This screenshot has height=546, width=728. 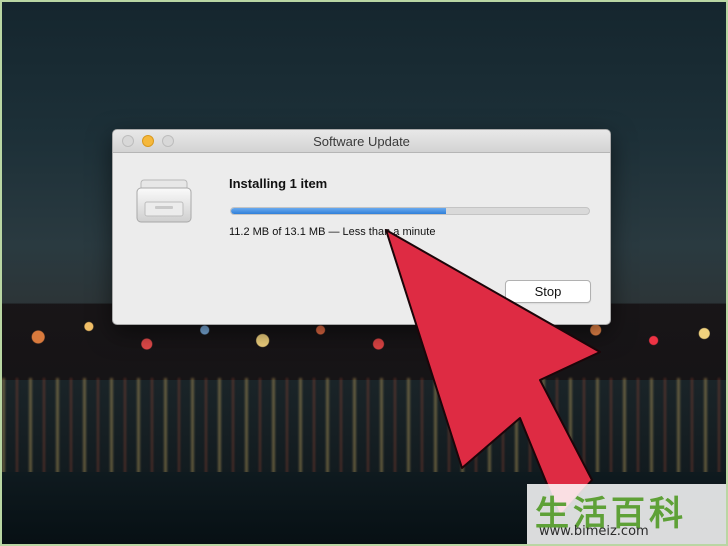 I want to click on progress-status-text: 11.2 MB of 13.1 MB — Less than a minute, so click(x=332, y=232).